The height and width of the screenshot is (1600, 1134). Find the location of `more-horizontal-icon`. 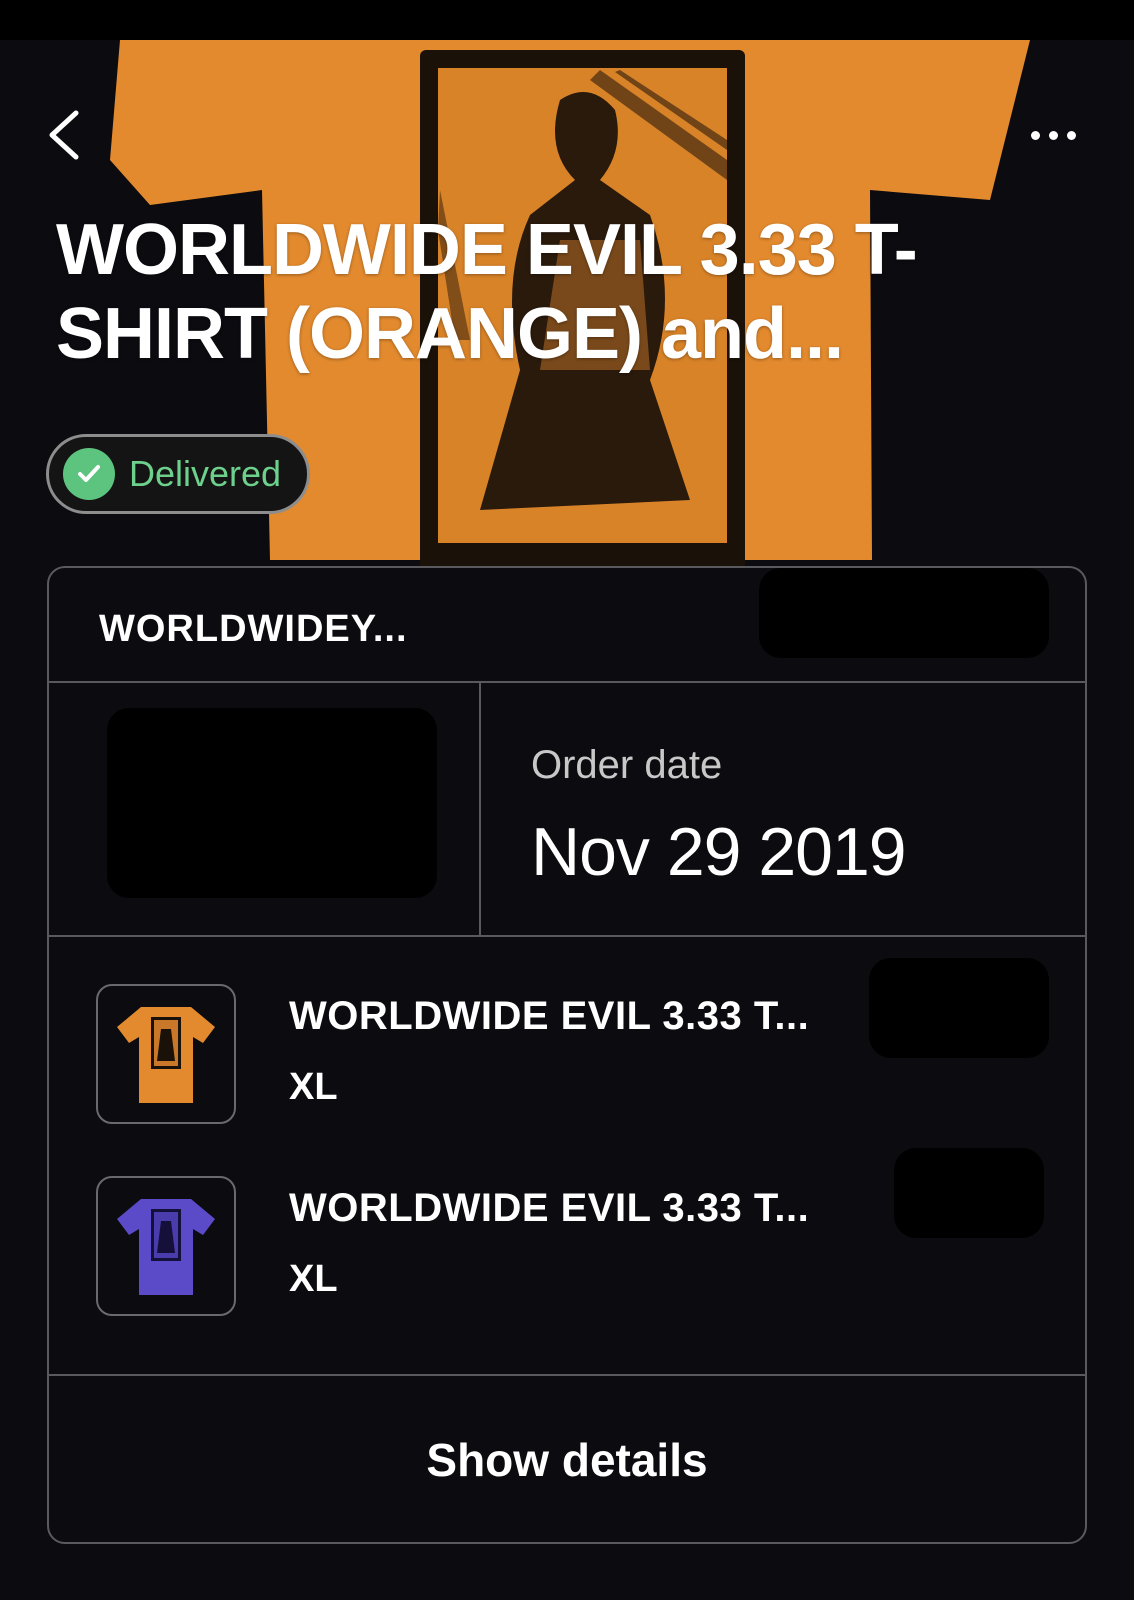

more-horizontal-icon is located at coordinates (1053, 135).